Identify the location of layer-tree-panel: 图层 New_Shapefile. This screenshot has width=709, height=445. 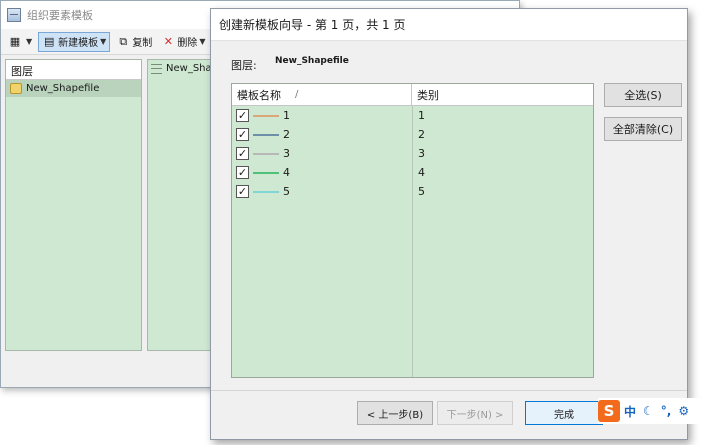
(73, 205).